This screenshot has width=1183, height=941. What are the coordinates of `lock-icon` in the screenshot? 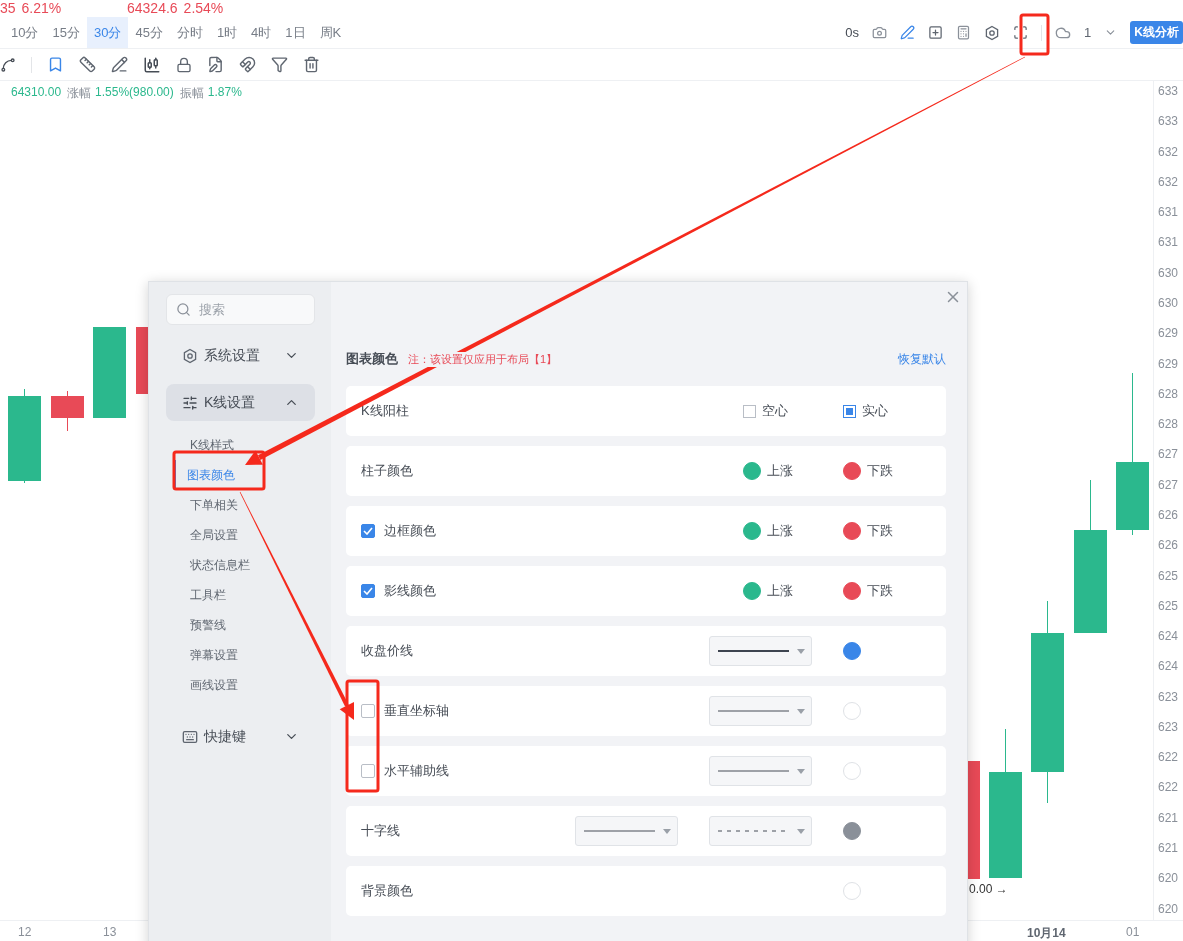 It's located at (184, 64).